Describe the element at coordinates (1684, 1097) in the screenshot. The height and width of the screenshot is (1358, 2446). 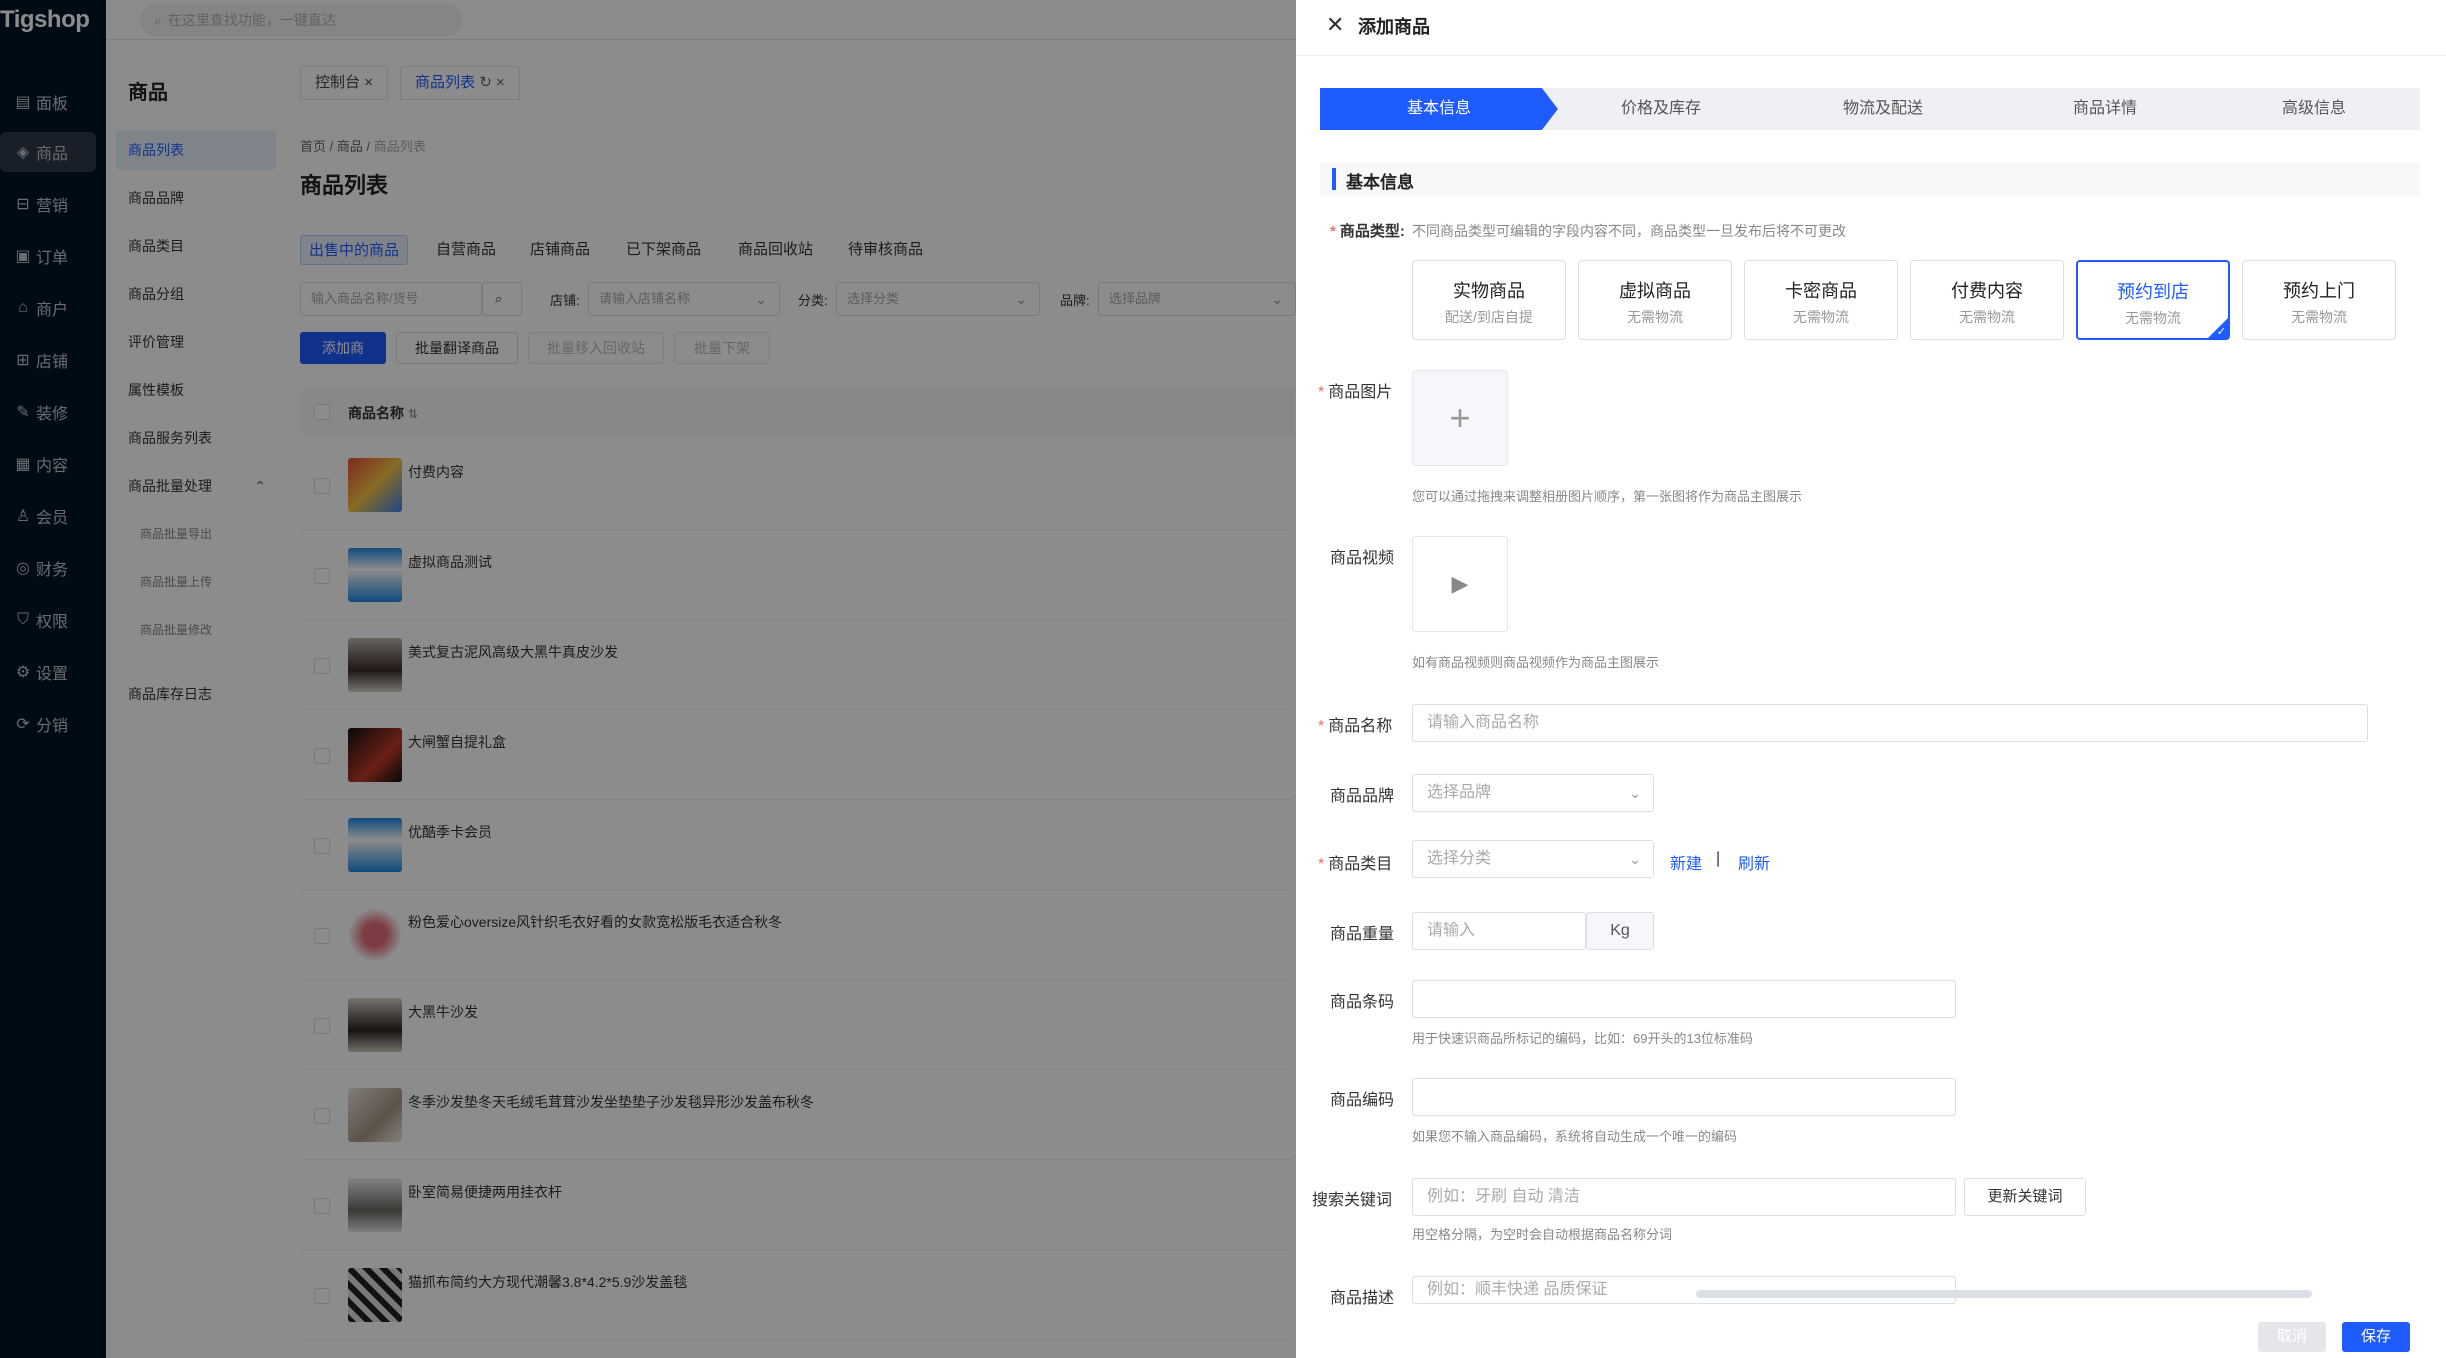
I see `product-sn-input` at that location.